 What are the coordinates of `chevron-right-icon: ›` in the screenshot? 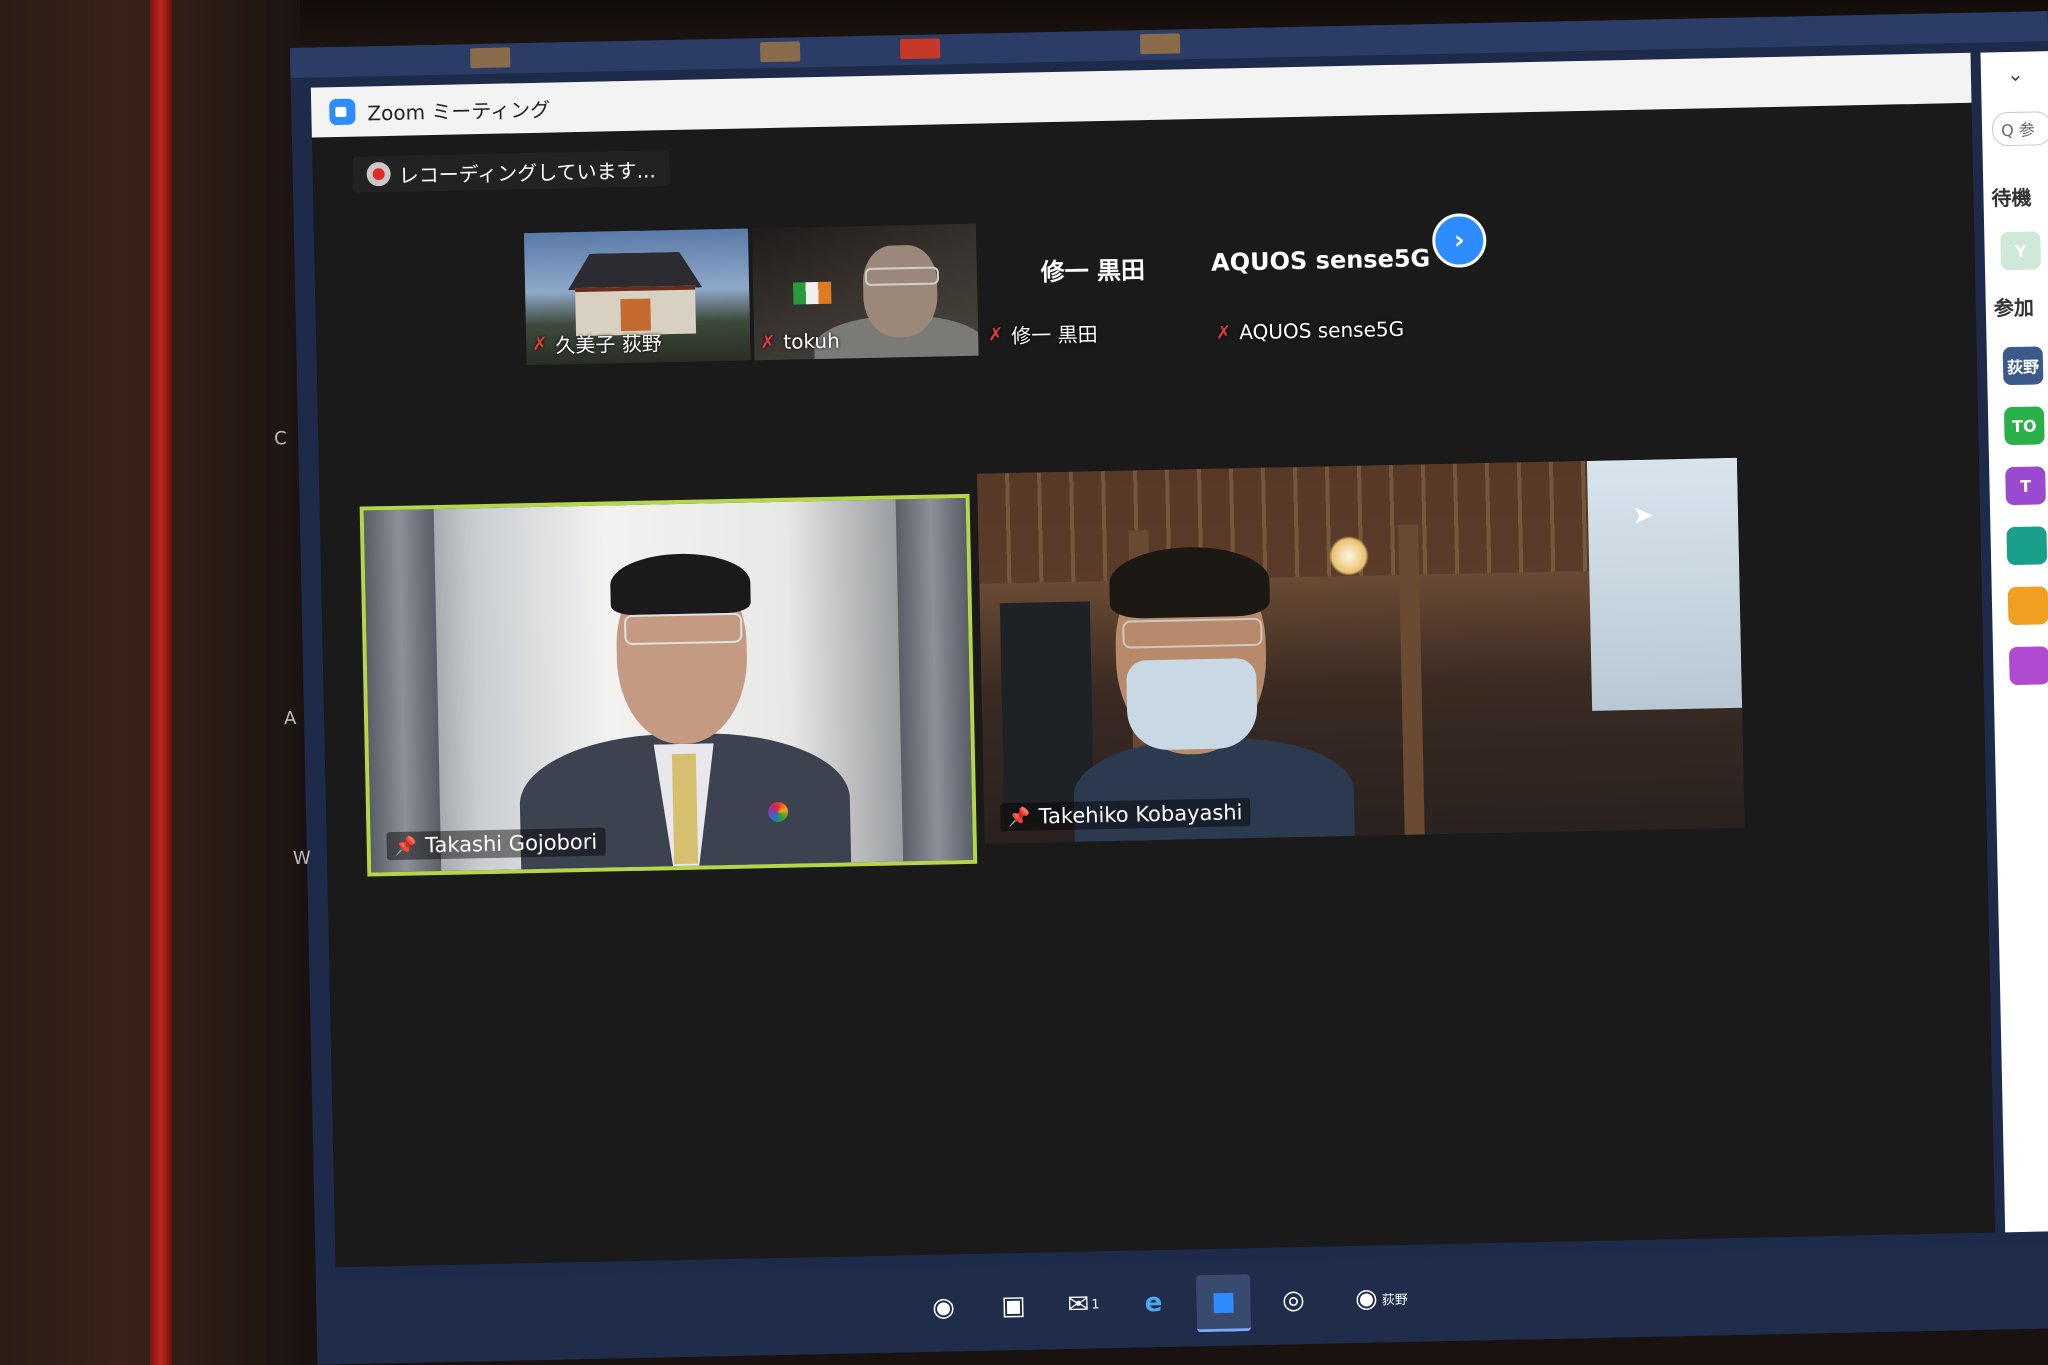 It's located at (1459, 240).